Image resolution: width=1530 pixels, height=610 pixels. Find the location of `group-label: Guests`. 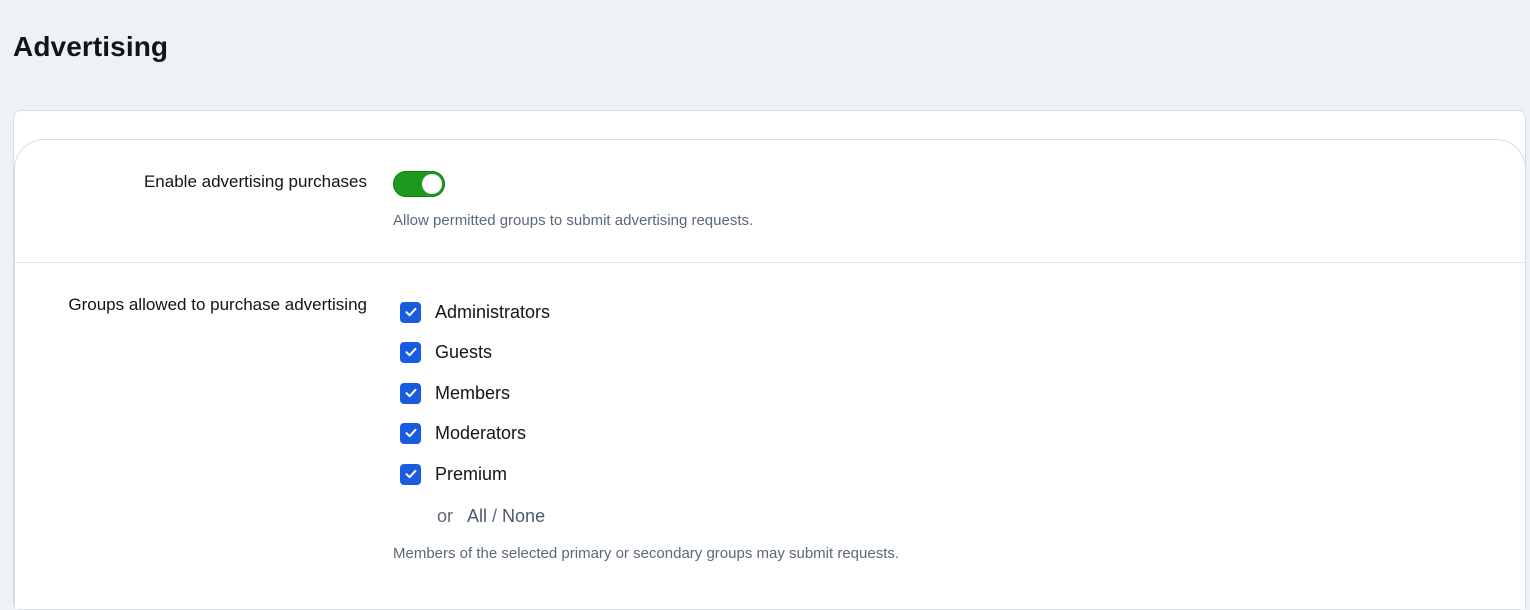

group-label: Guests is located at coordinates (464, 351).